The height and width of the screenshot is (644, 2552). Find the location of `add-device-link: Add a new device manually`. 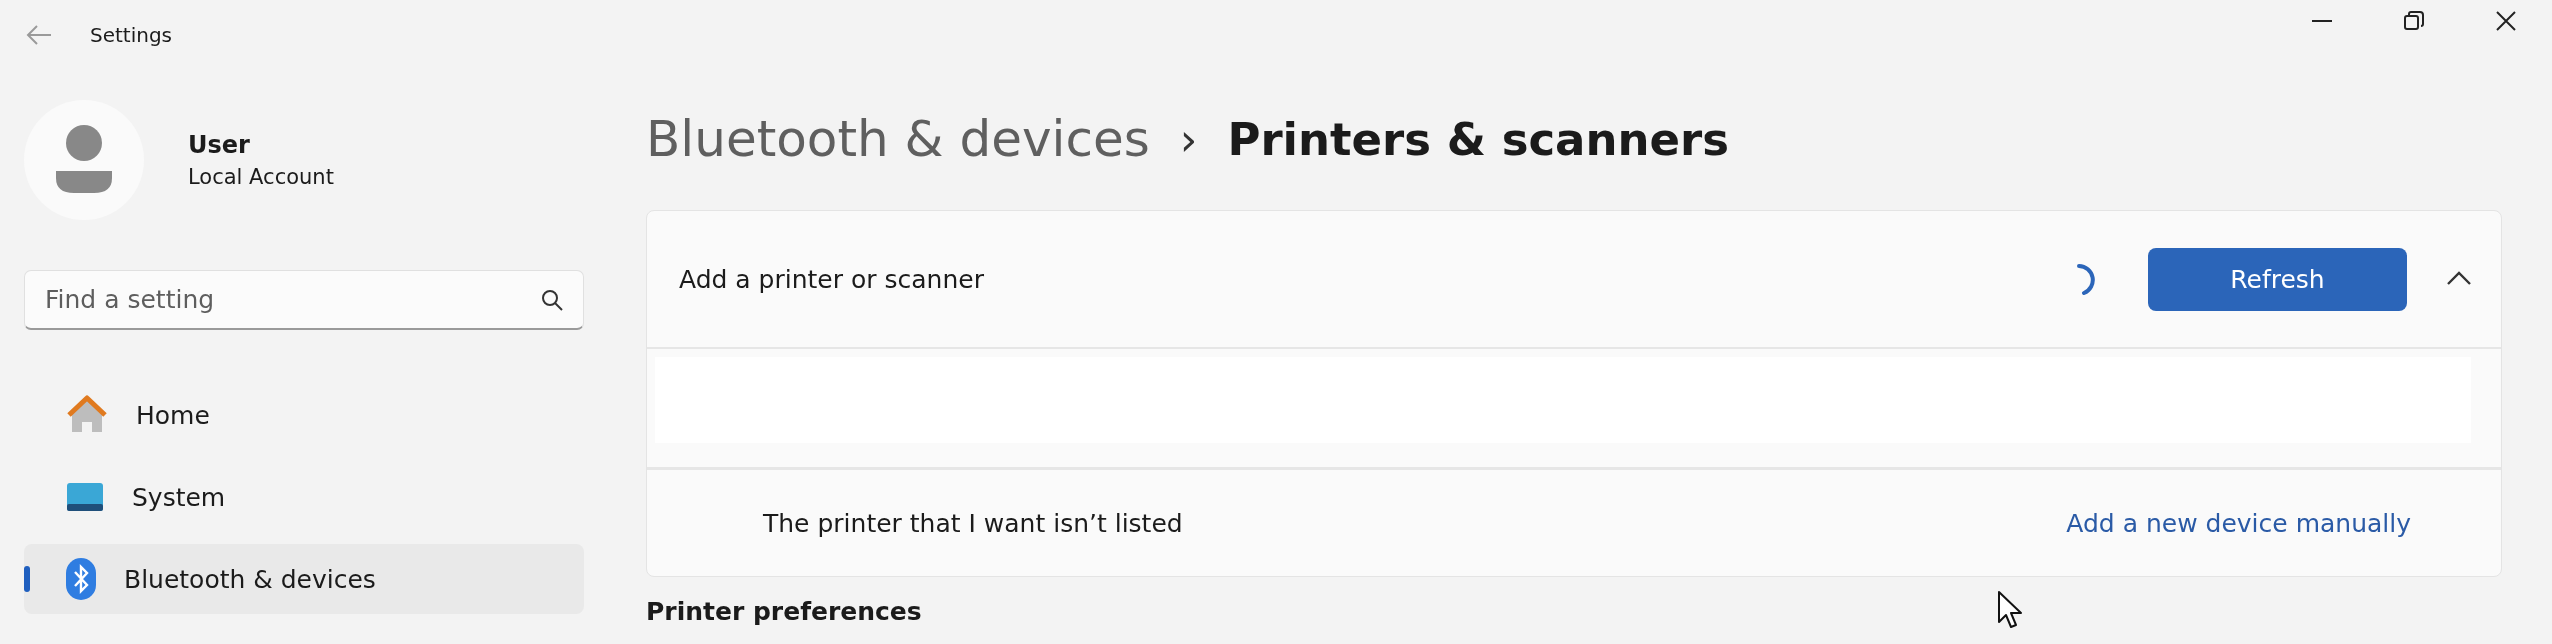

add-device-link: Add a new device manually is located at coordinates (2238, 523).